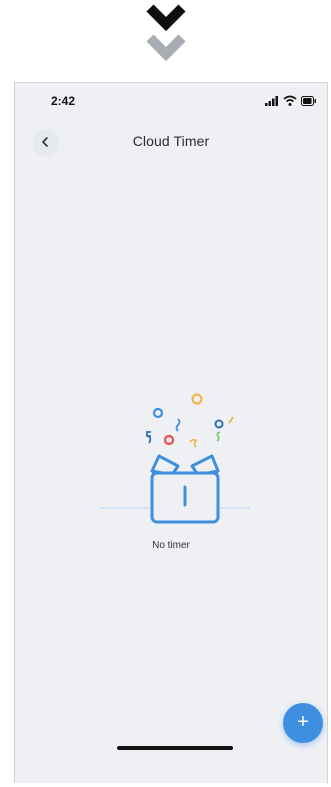 The width and height of the screenshot is (331, 787). I want to click on status-bar: 2:42, so click(171, 103).